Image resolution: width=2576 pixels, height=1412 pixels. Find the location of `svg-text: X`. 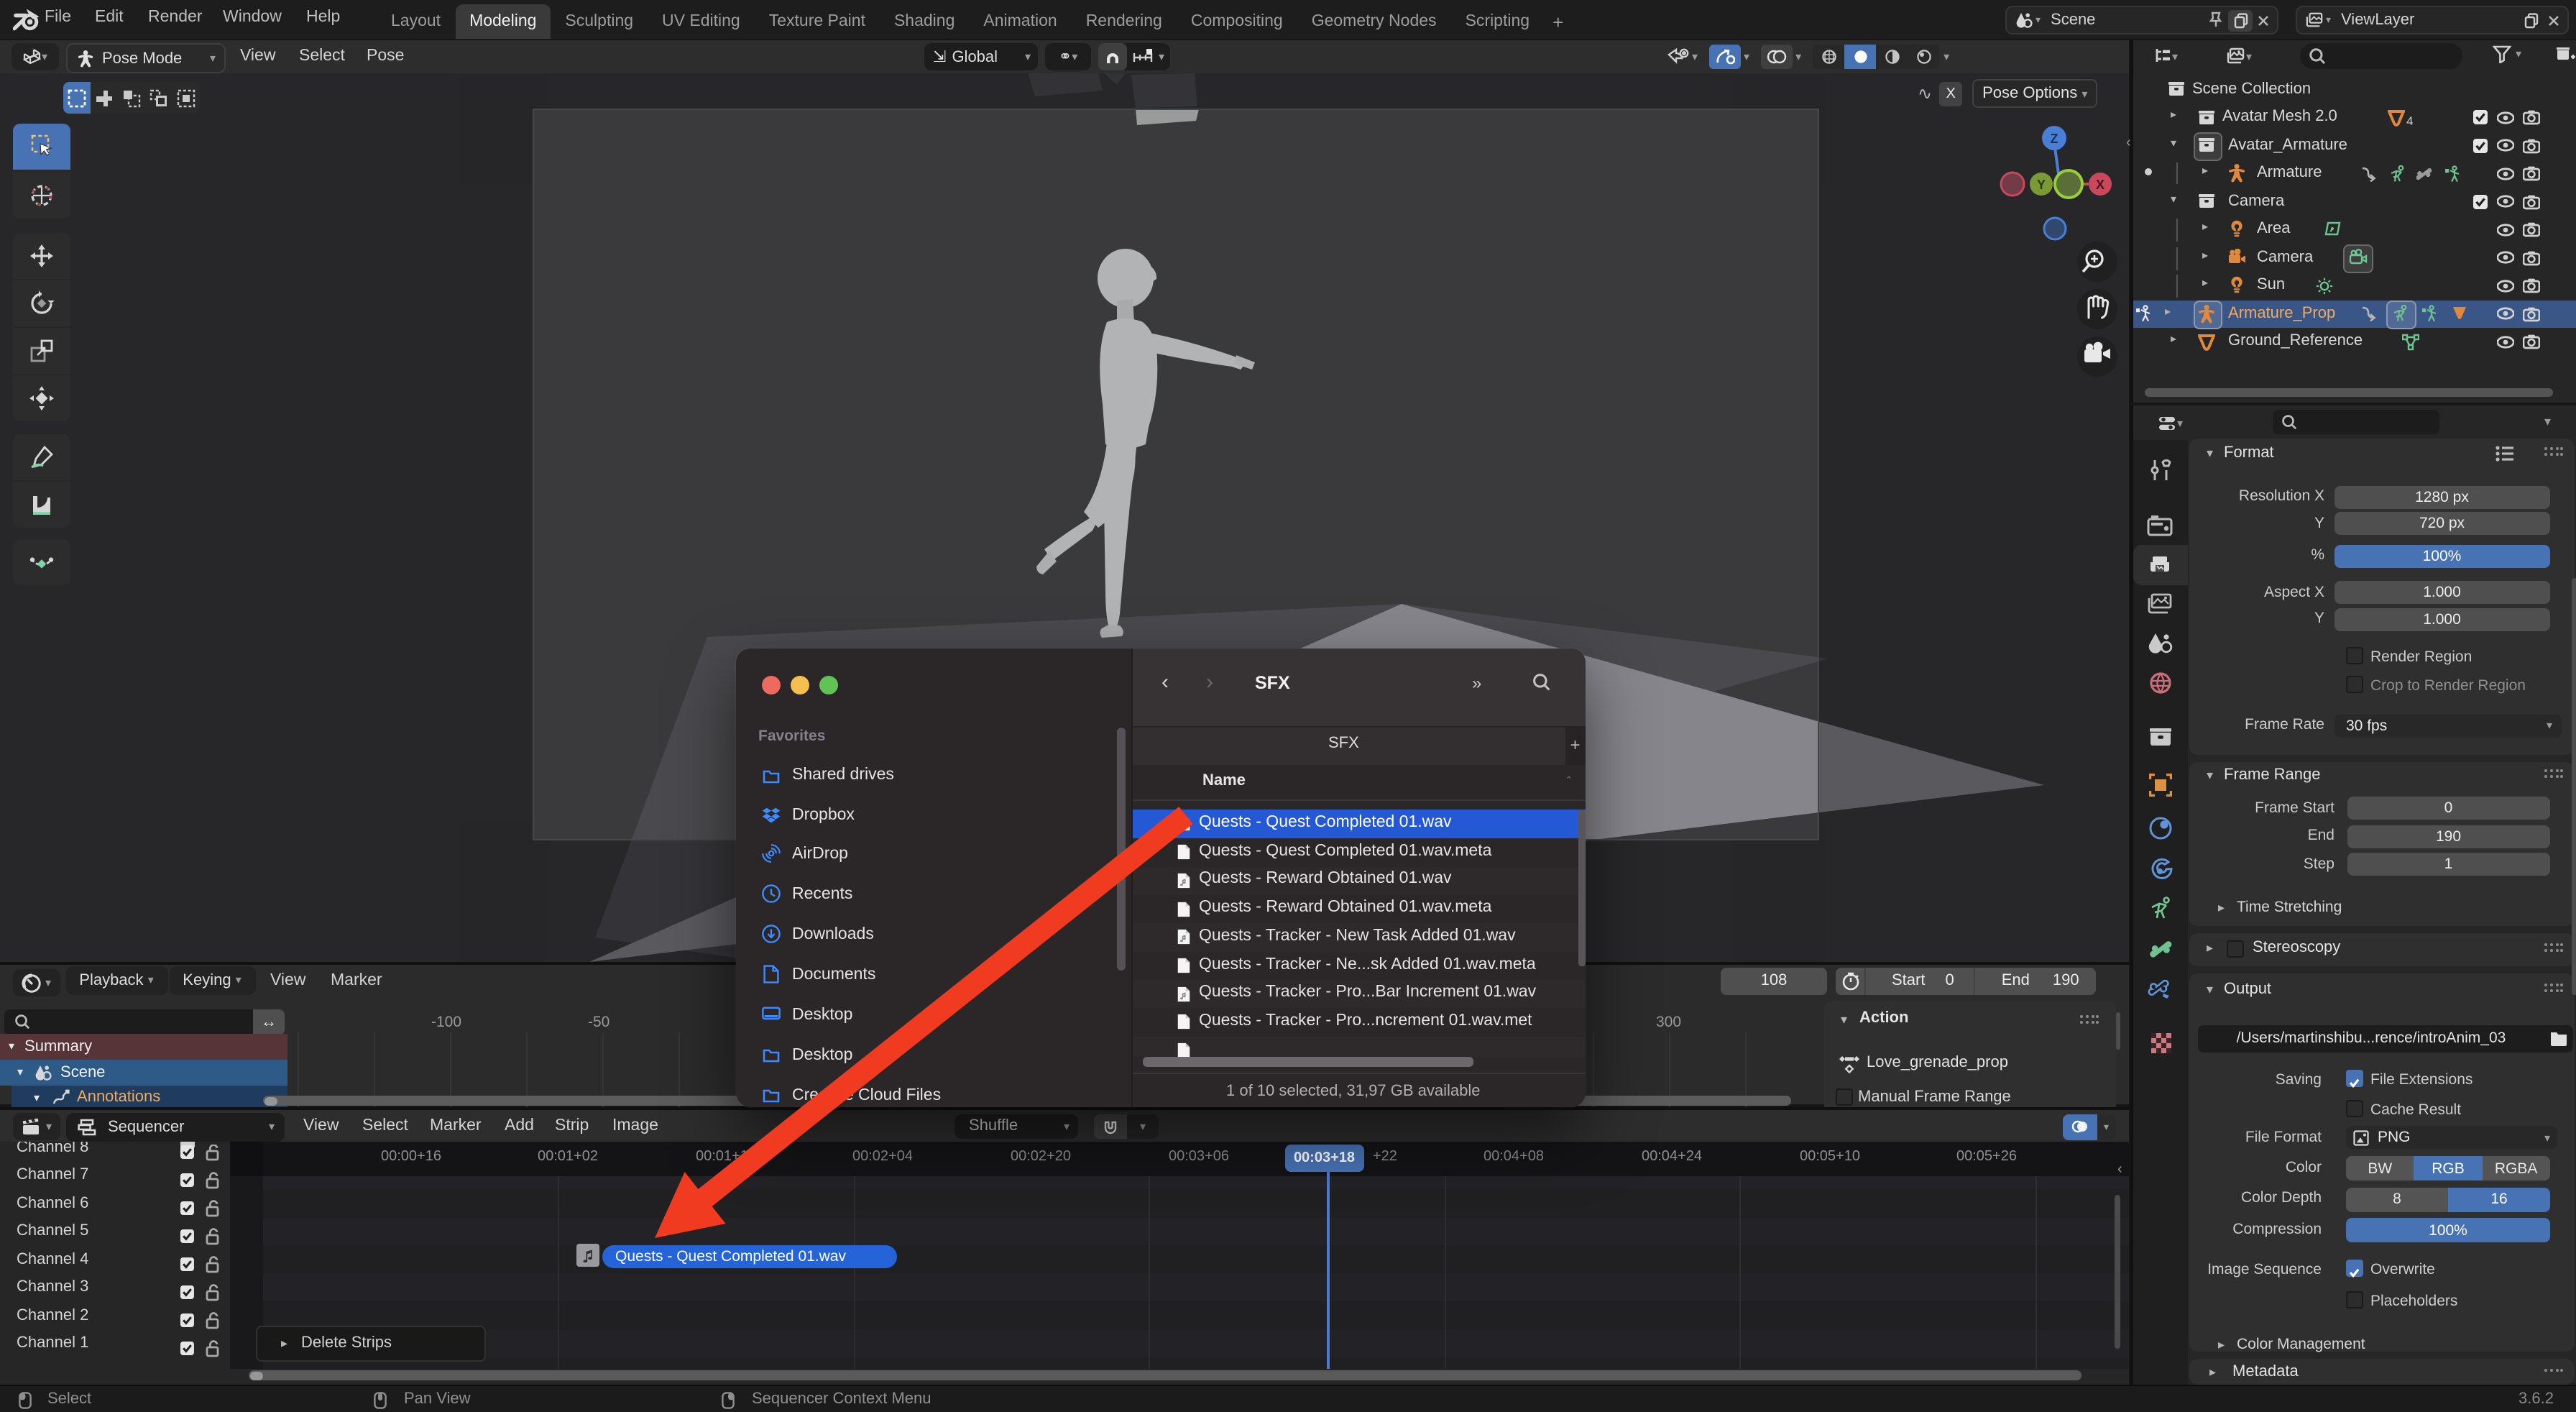

svg-text: X is located at coordinates (2100, 185).